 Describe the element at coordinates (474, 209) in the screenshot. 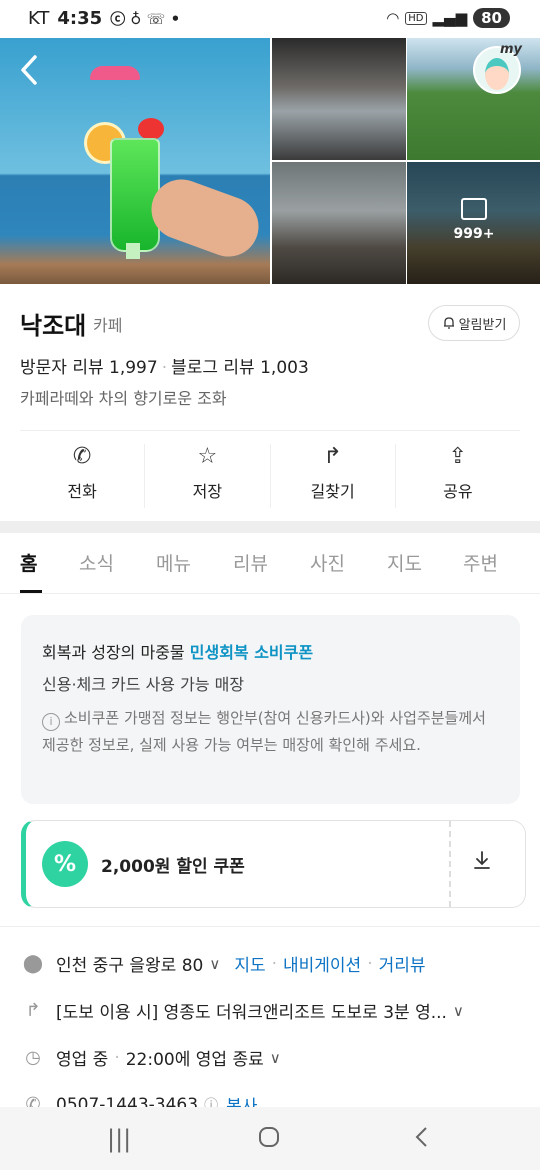

I see `image-icon` at that location.